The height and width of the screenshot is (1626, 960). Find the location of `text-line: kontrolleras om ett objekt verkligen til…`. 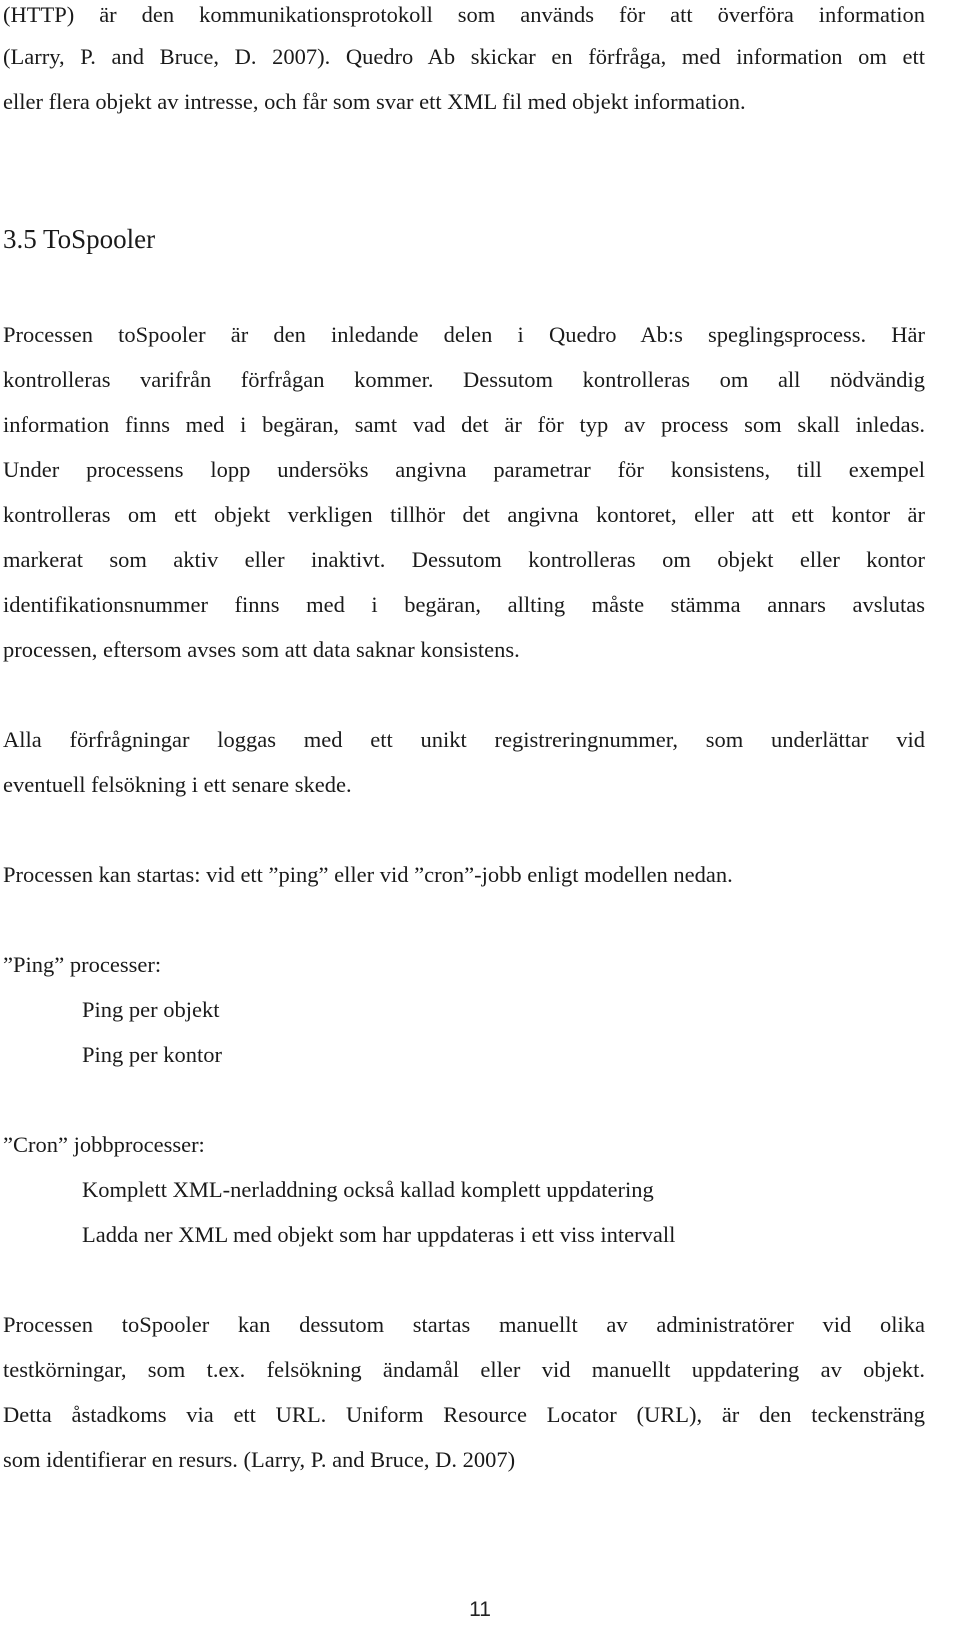

text-line: kontrolleras om ett objekt verkligen til… is located at coordinates (464, 514).